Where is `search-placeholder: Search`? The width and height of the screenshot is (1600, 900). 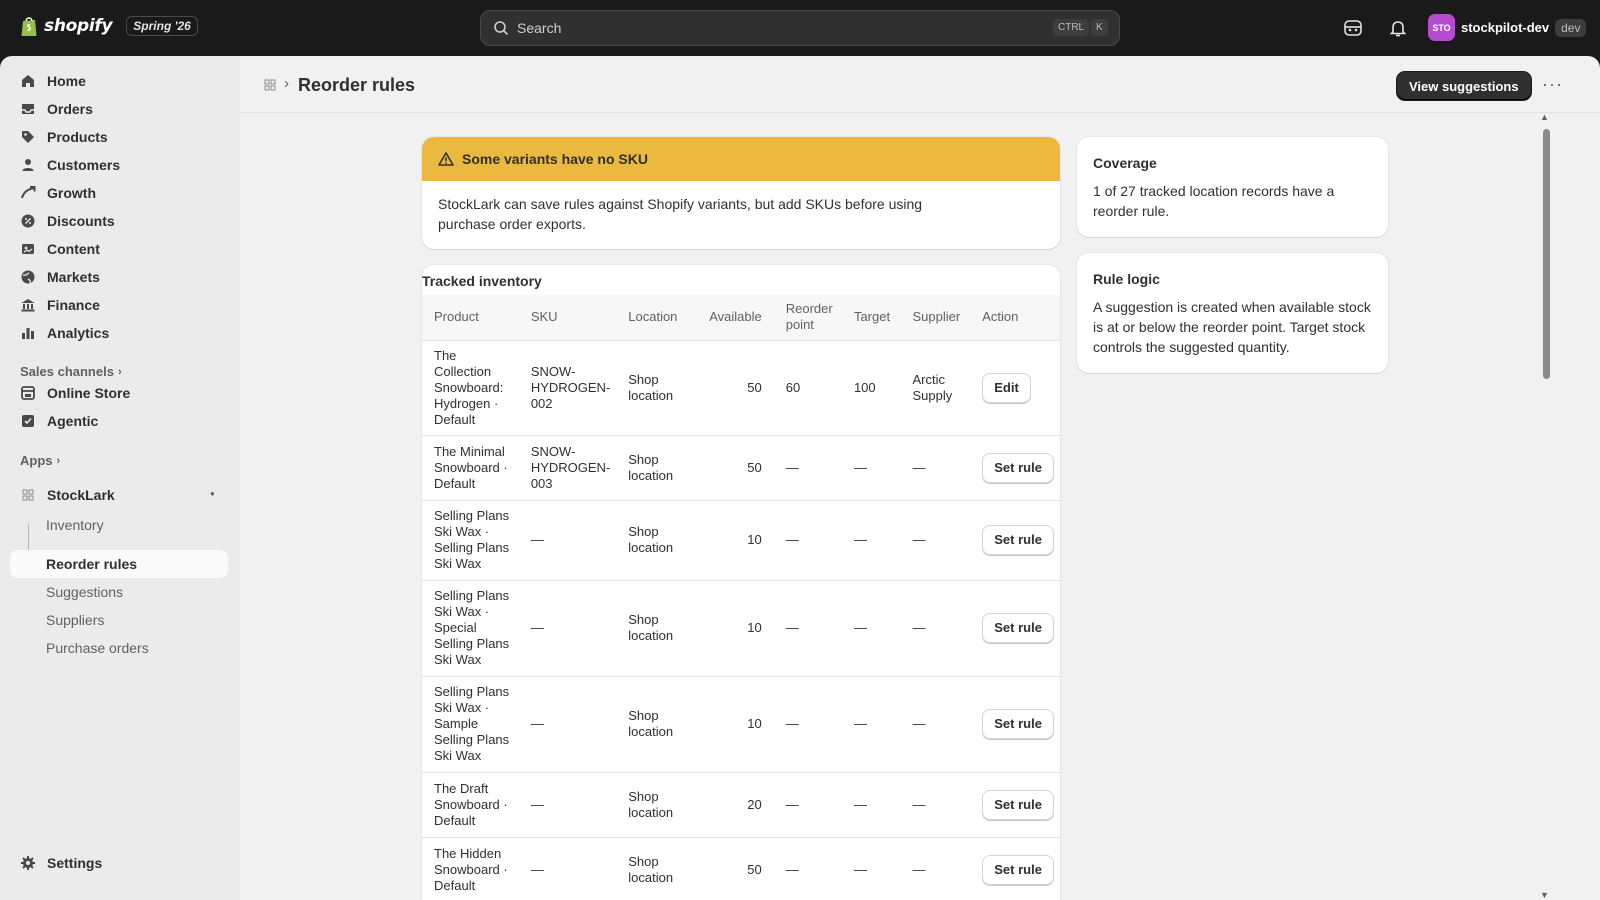
search-placeholder: Search is located at coordinates (539, 28).